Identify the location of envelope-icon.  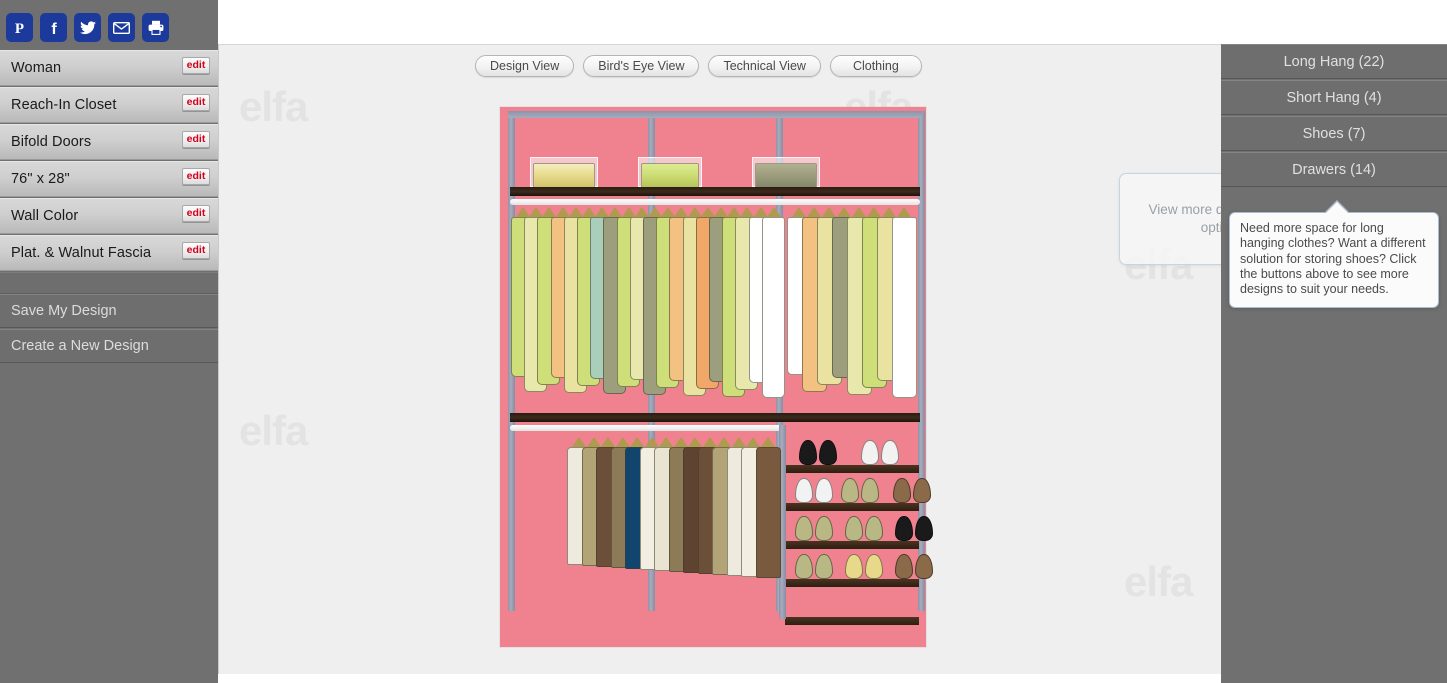
(121, 27).